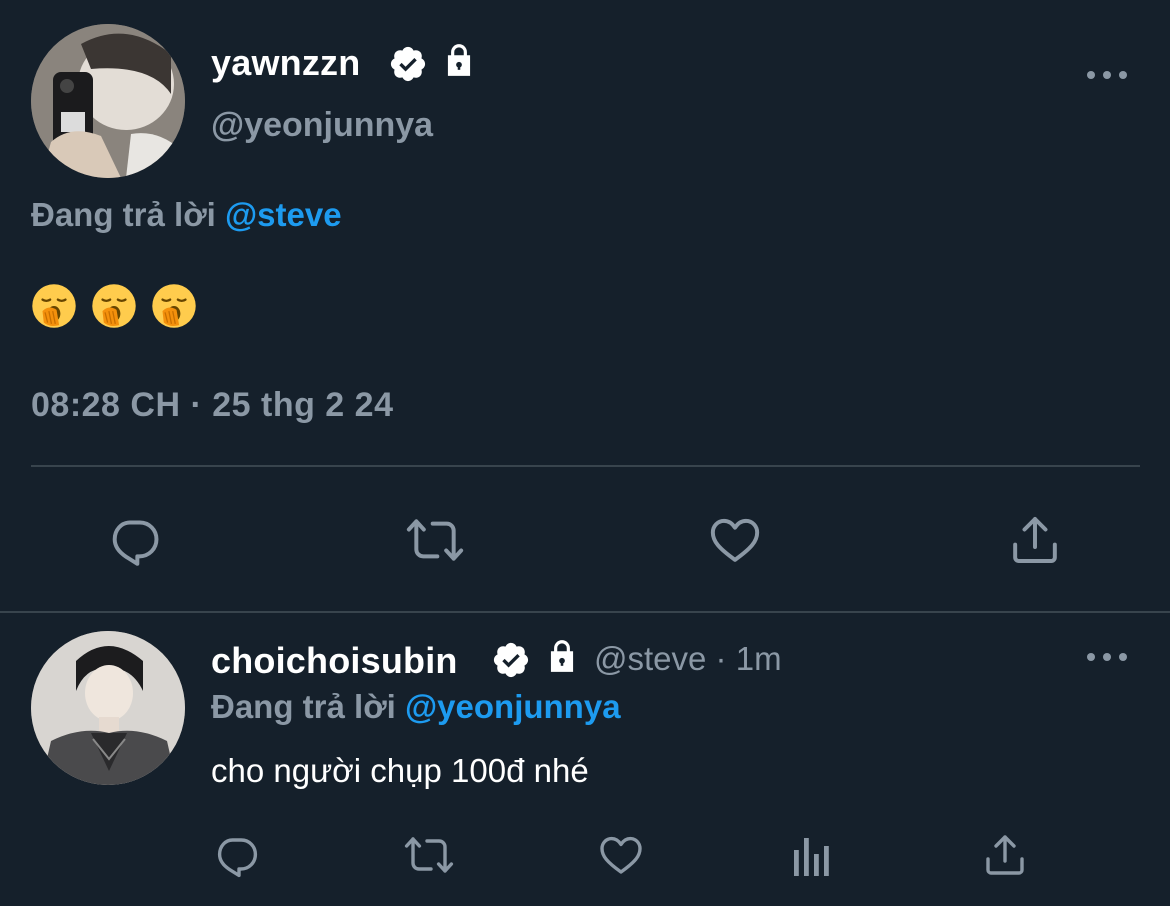 The height and width of the screenshot is (906, 1170). What do you see at coordinates (212, 405) in the screenshot?
I see `tweet-timestamp: 08:28 CH · 25 thg 2 24` at bounding box center [212, 405].